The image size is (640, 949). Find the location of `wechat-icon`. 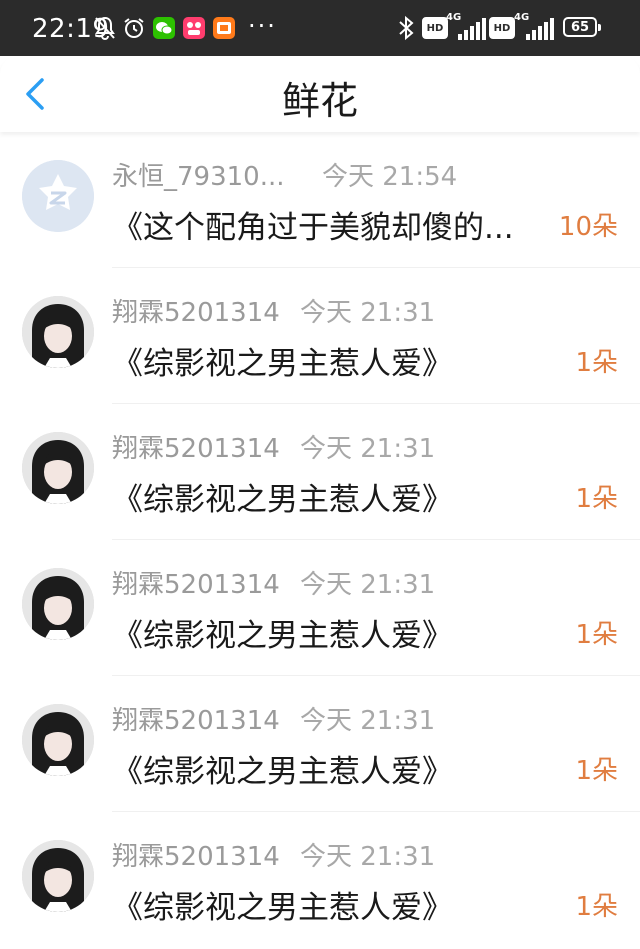

wechat-icon is located at coordinates (164, 28).